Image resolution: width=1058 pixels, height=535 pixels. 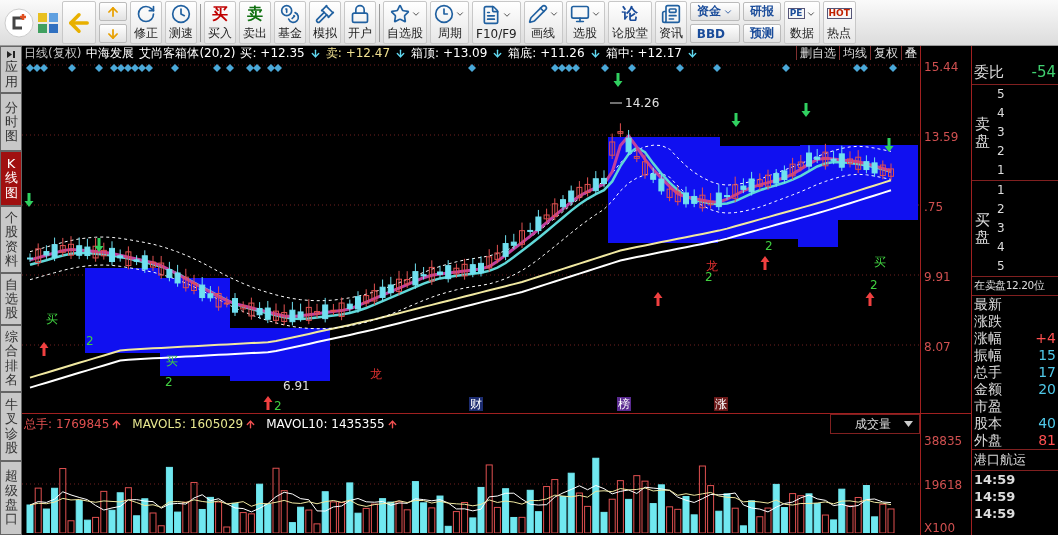 I want to click on glyph-icon: HOT, so click(x=839, y=13).